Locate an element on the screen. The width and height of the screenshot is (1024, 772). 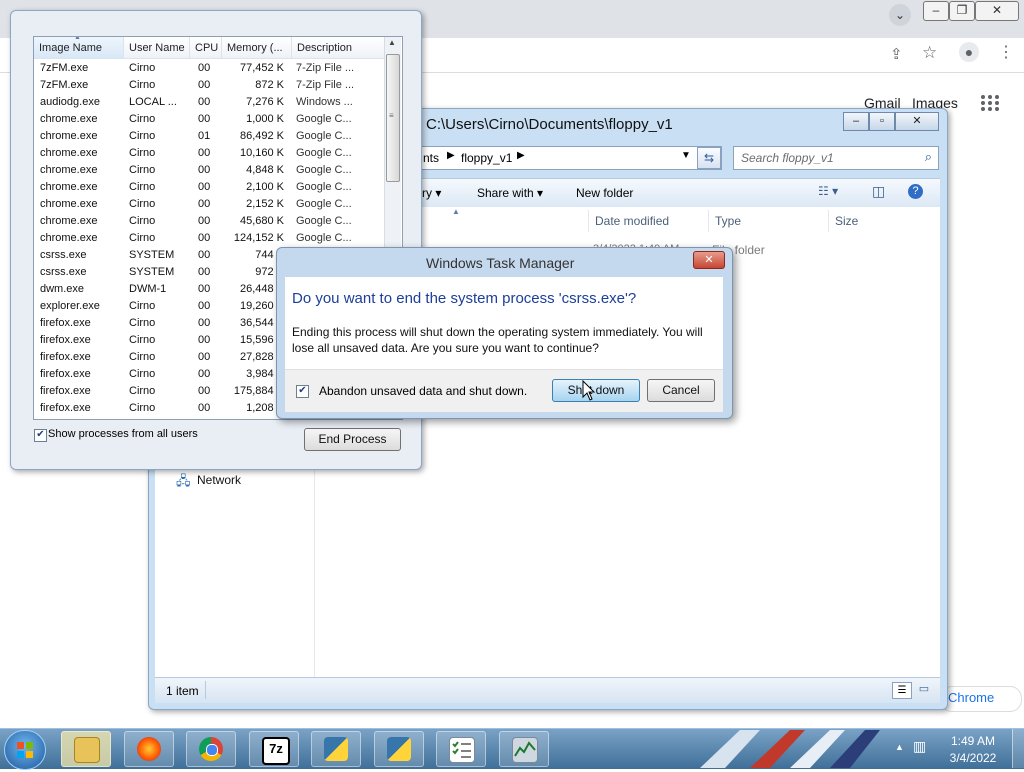
taskbar-explorer is located at coordinates (86, 749).